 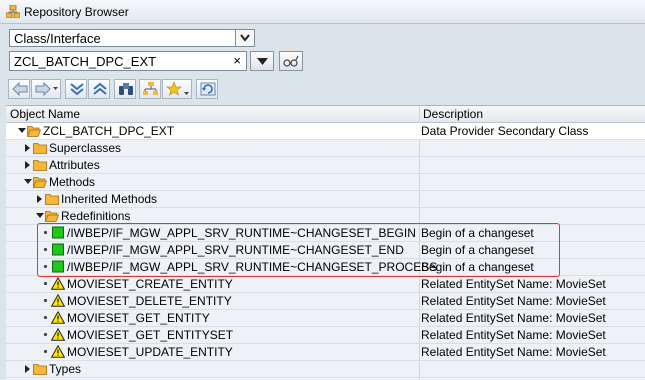 I want to click on object-name-input: ZCL_BATCH_DPC_EXT ×, so click(x=128, y=61).